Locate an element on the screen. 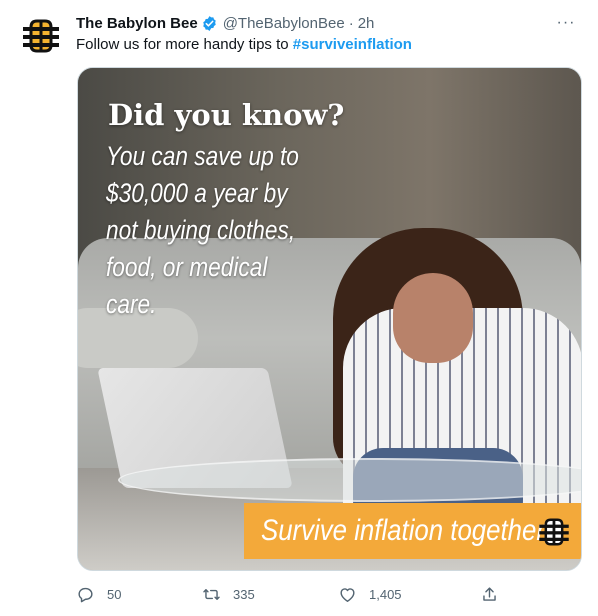 The height and width of the screenshot is (616, 598). tweet-actions: 50 335 1,405 is located at coordinates (326, 594).